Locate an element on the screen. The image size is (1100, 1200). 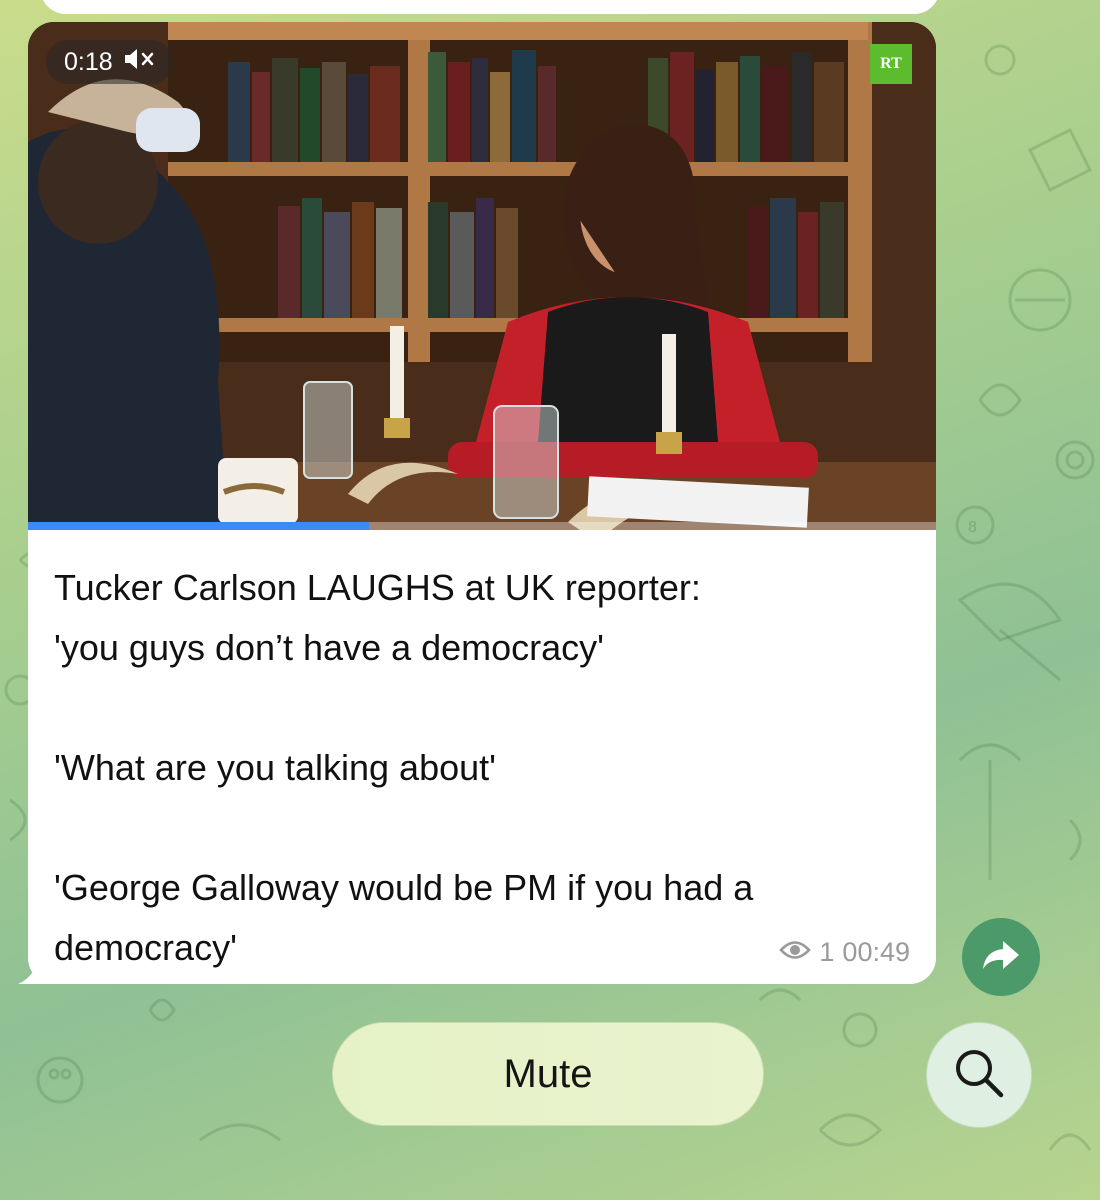
rt-channel-logo: RT is located at coordinates (891, 64).